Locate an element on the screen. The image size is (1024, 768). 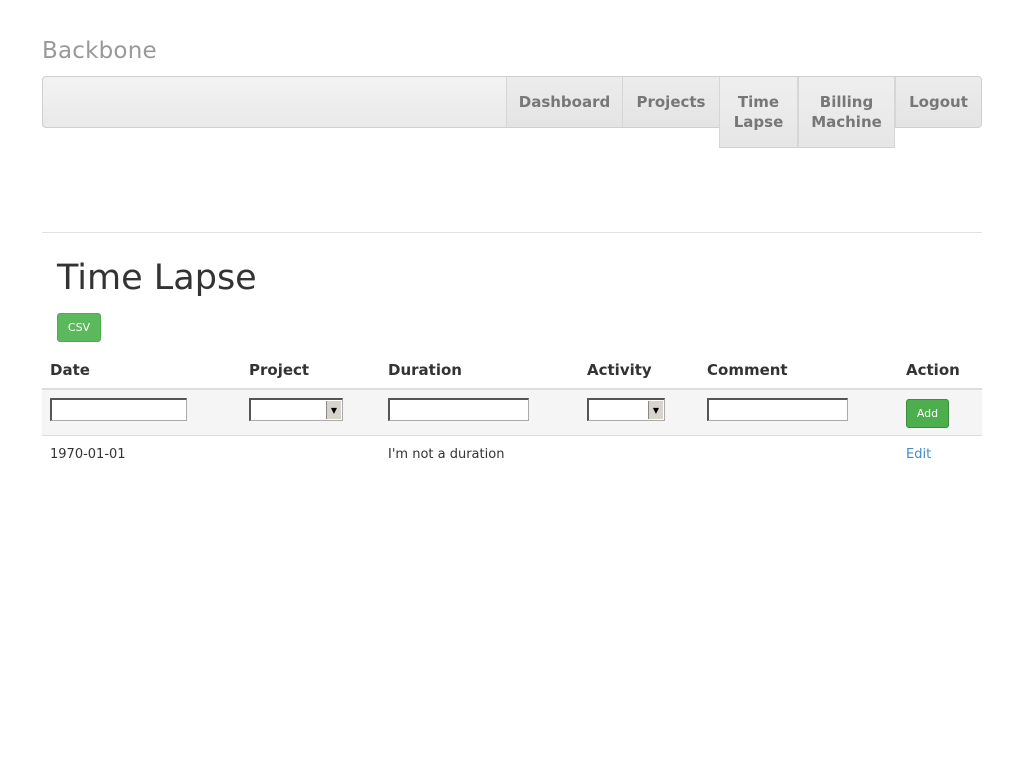
duration-input is located at coordinates (458, 409).